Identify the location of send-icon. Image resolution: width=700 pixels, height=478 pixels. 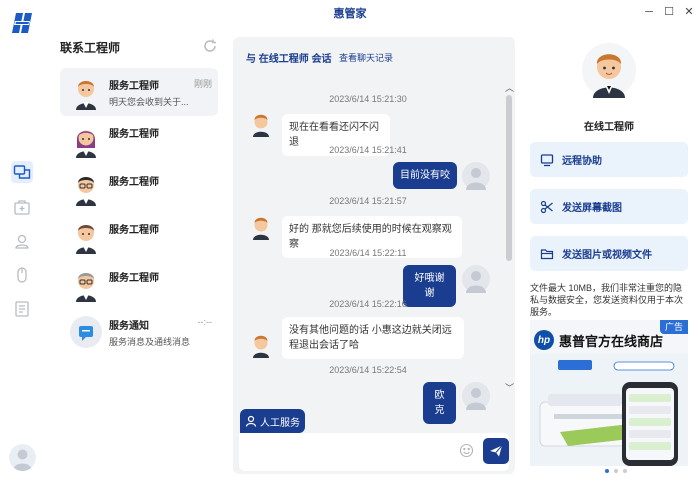
(496, 451).